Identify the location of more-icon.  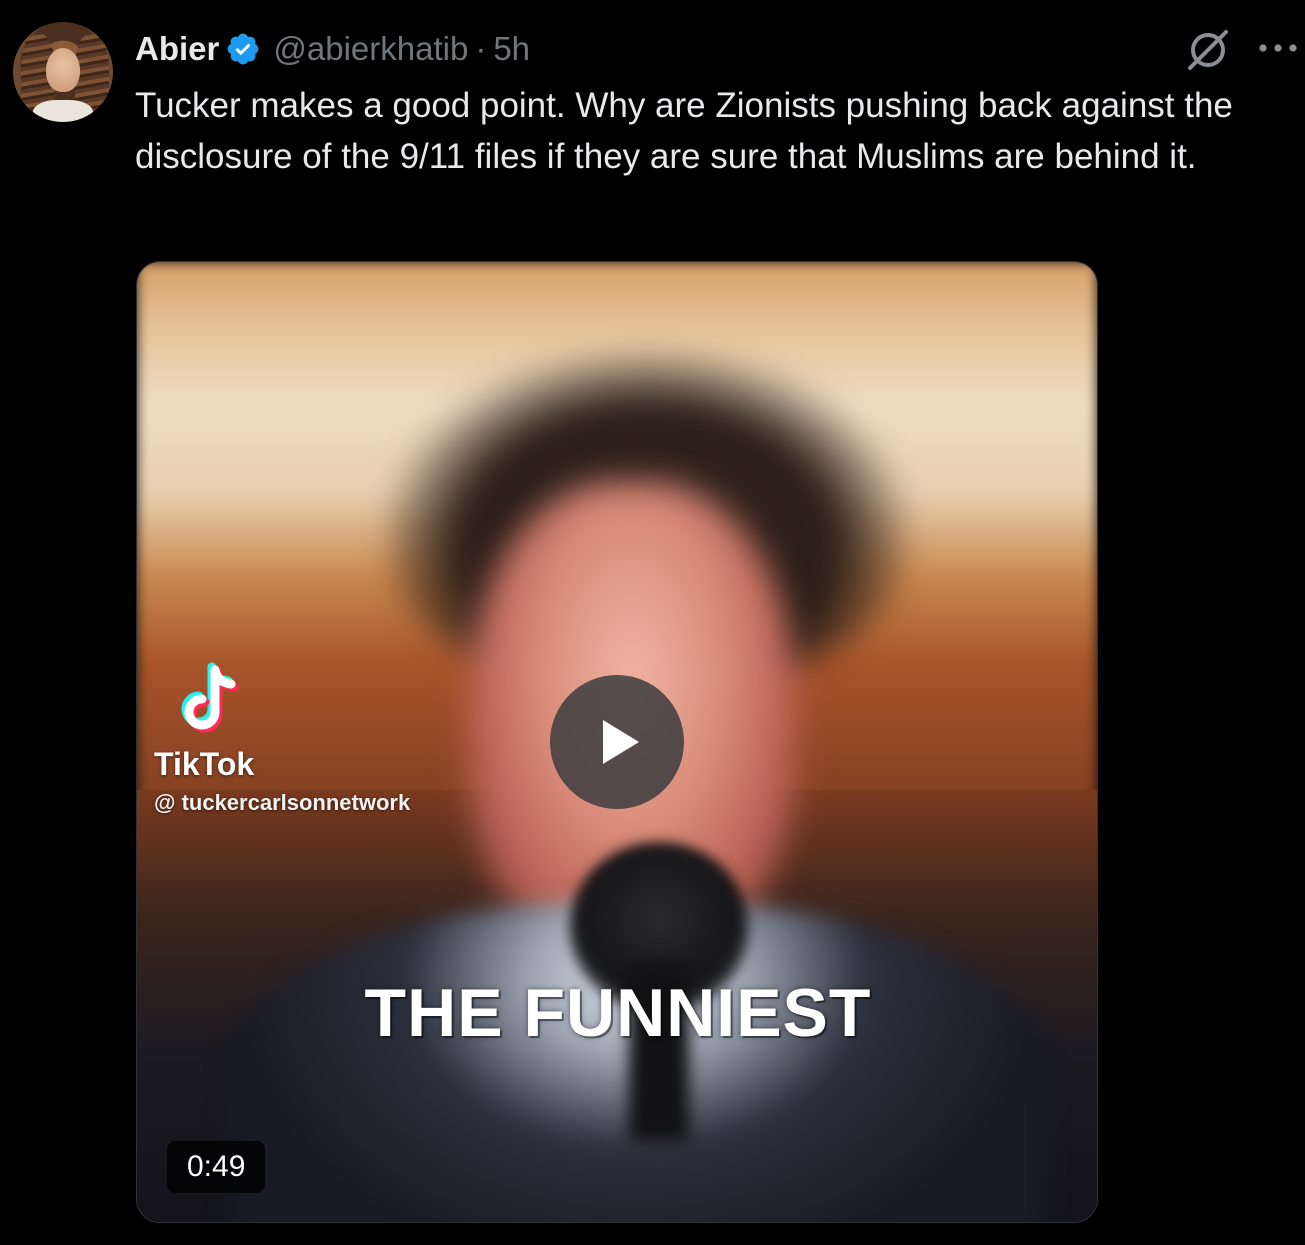
(1278, 48).